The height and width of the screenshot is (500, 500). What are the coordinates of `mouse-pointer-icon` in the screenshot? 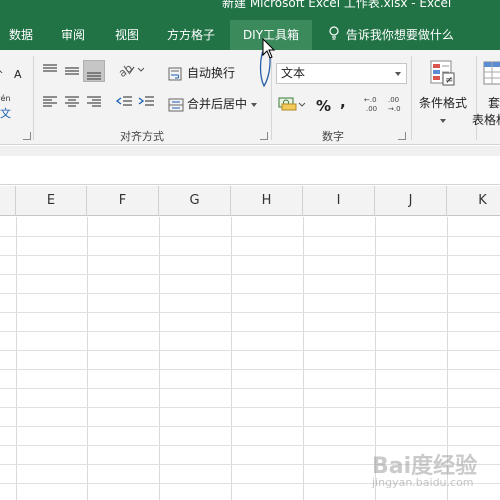 It's located at (269, 48).